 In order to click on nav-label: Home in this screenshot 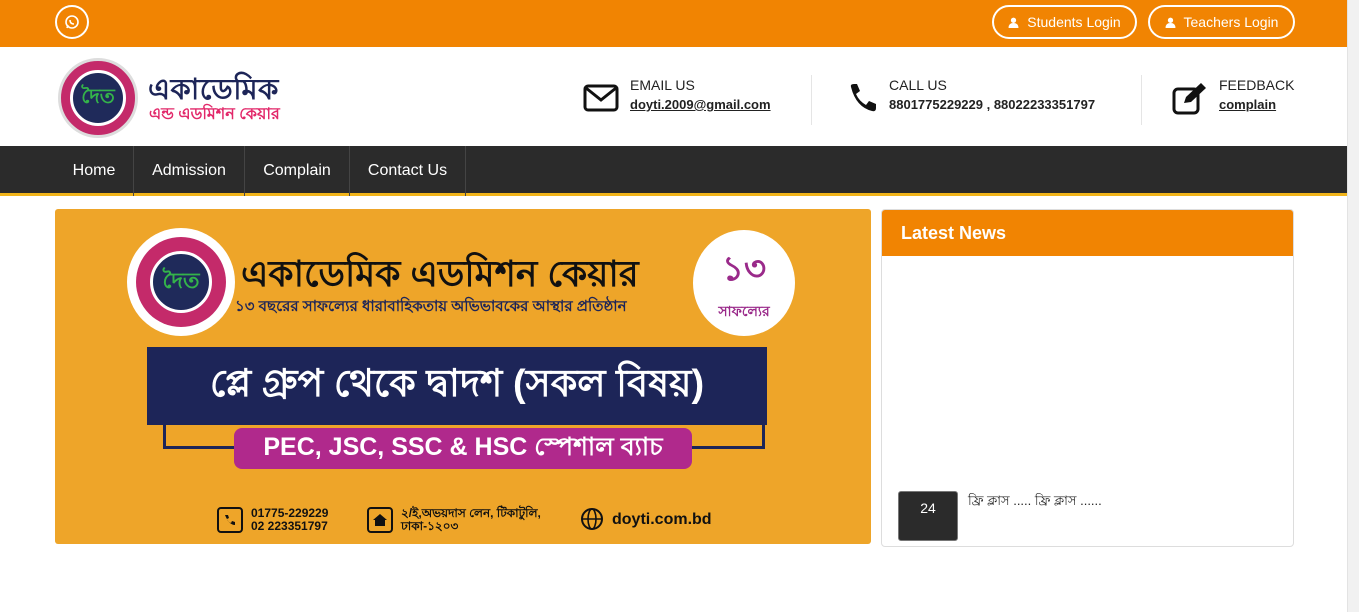, I will do `click(94, 170)`.